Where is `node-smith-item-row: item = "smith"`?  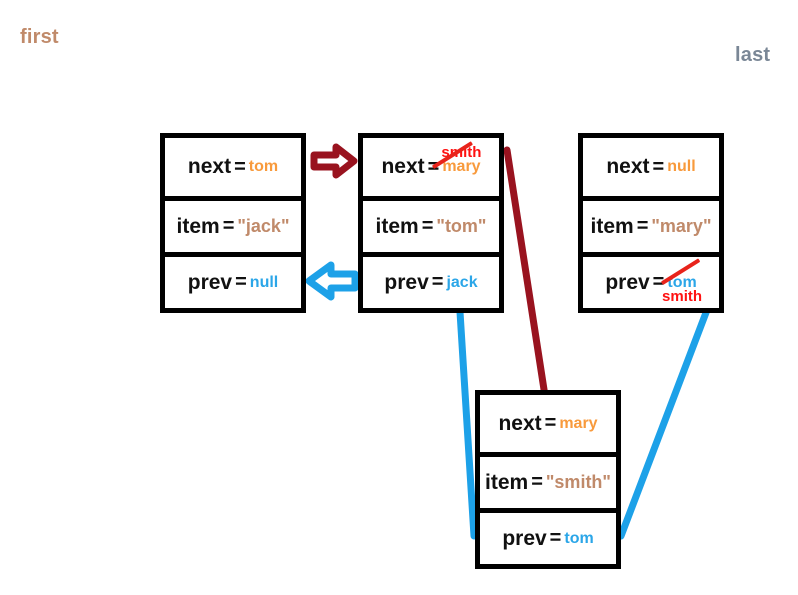 node-smith-item-row: item = "smith" is located at coordinates (548, 480).